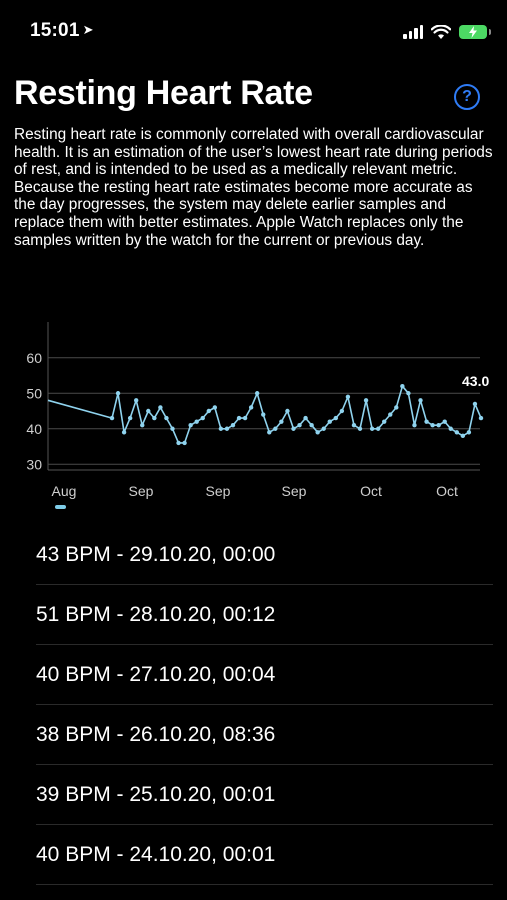 This screenshot has height=900, width=507. Describe the element at coordinates (156, 734) in the screenshot. I see `sample-label: 38 BPM - 26.10.20, 08:36` at that location.